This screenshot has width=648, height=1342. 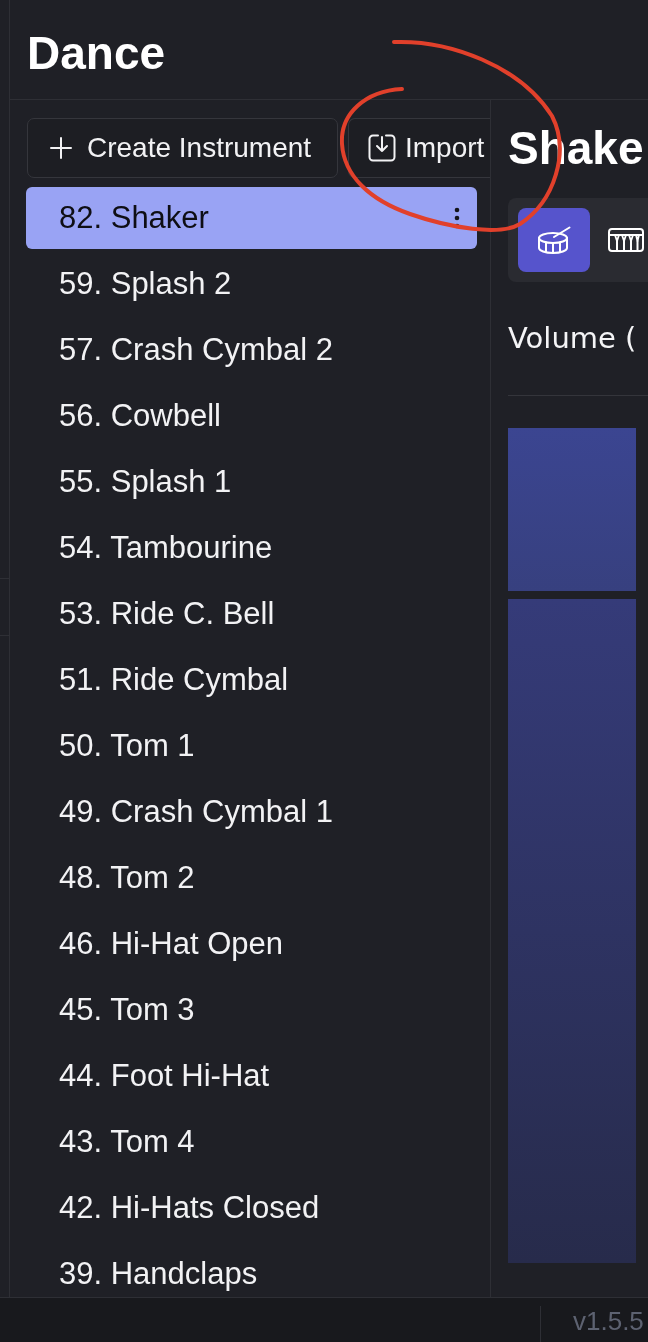 What do you see at coordinates (251, 284) in the screenshot?
I see `instrument-item: 59. Splash 2` at bounding box center [251, 284].